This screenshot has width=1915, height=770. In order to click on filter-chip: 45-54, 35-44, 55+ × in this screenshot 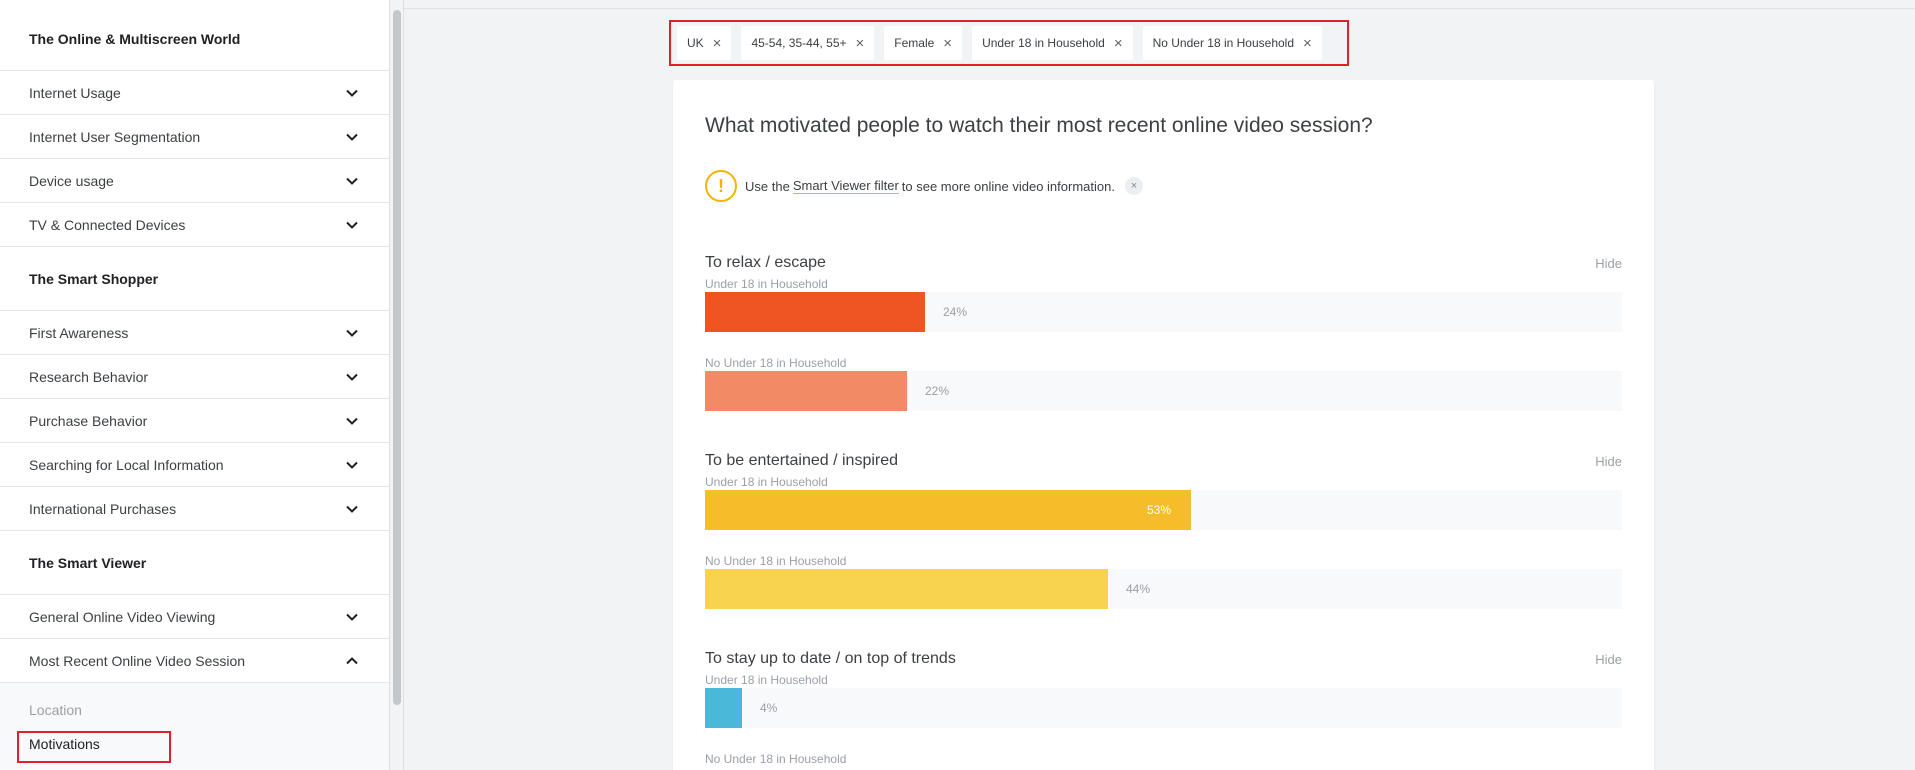, I will do `click(808, 43)`.